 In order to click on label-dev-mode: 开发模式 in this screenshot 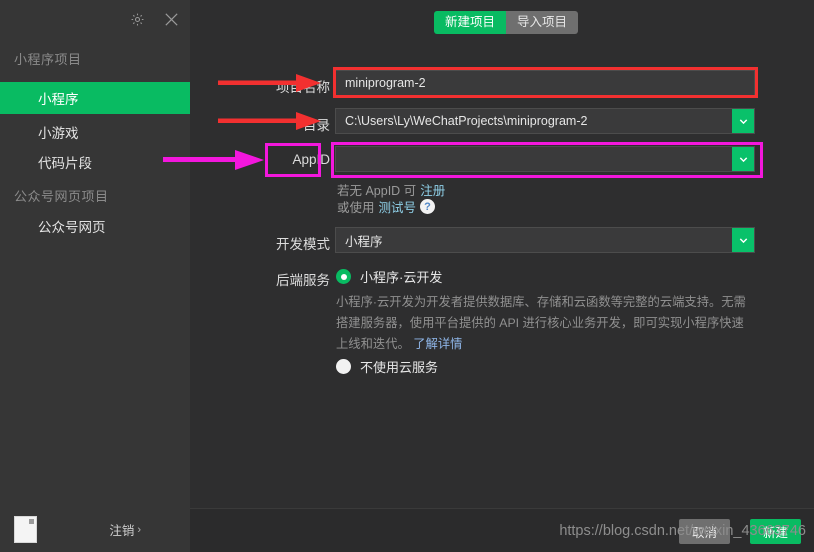, I will do `click(303, 244)`.